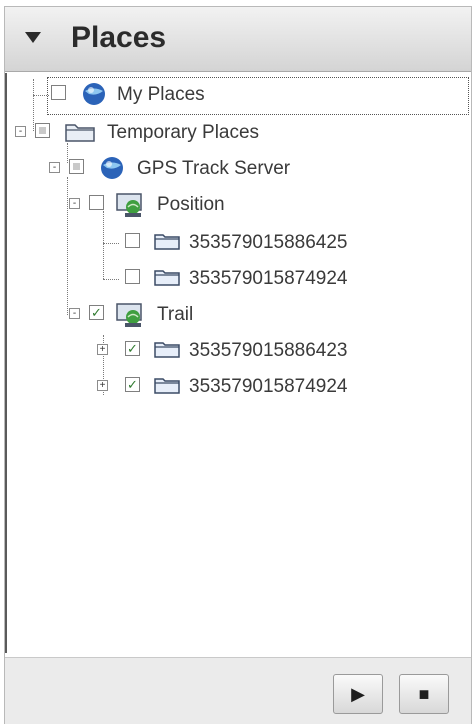 The image size is (475, 727). I want to click on checkbox-gps-track-server, so click(76, 166).